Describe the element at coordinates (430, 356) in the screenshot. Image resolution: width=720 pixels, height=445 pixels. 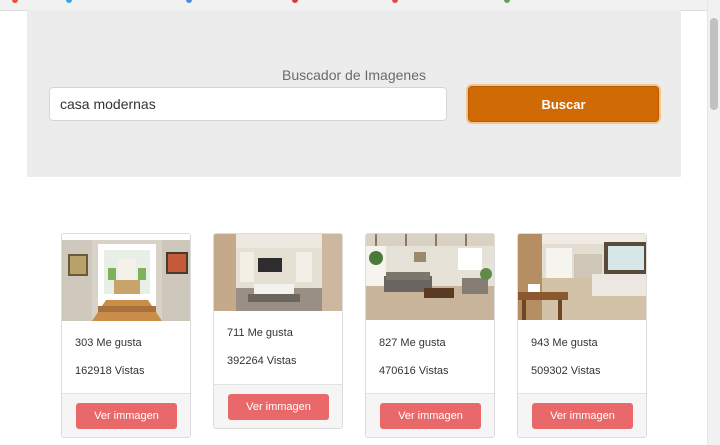
I see `card-body: 827 Me gusta 470616 Vistas` at that location.